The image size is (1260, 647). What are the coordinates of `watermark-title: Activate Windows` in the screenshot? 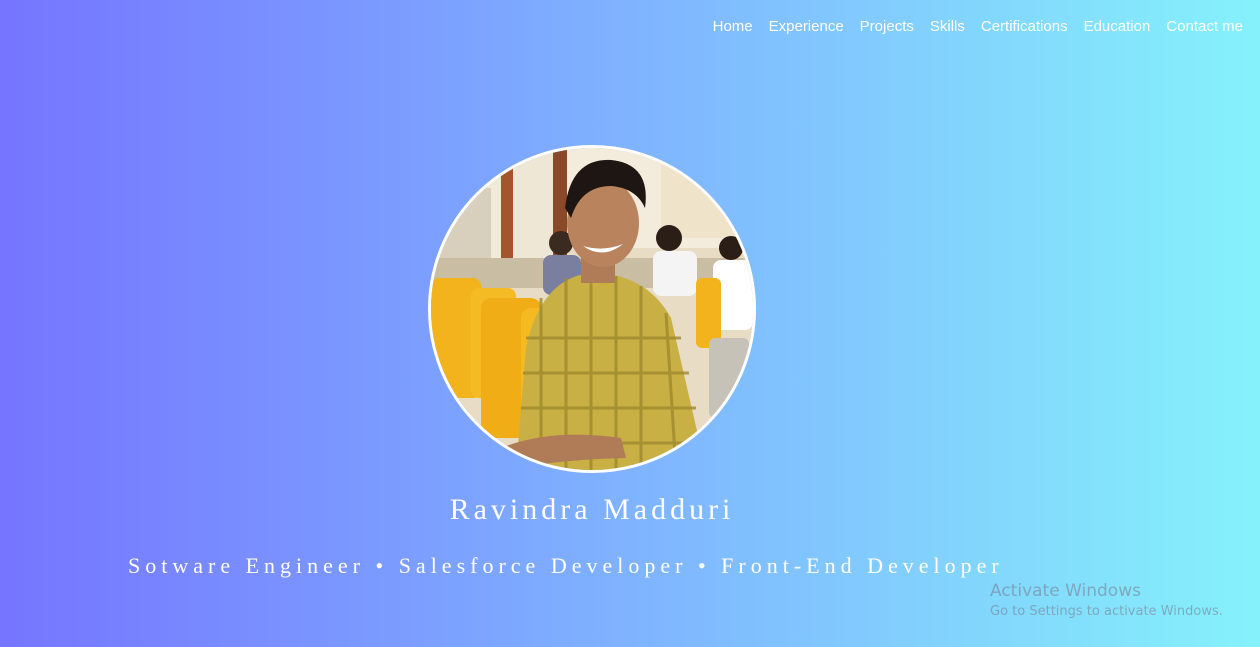 It's located at (1065, 591).